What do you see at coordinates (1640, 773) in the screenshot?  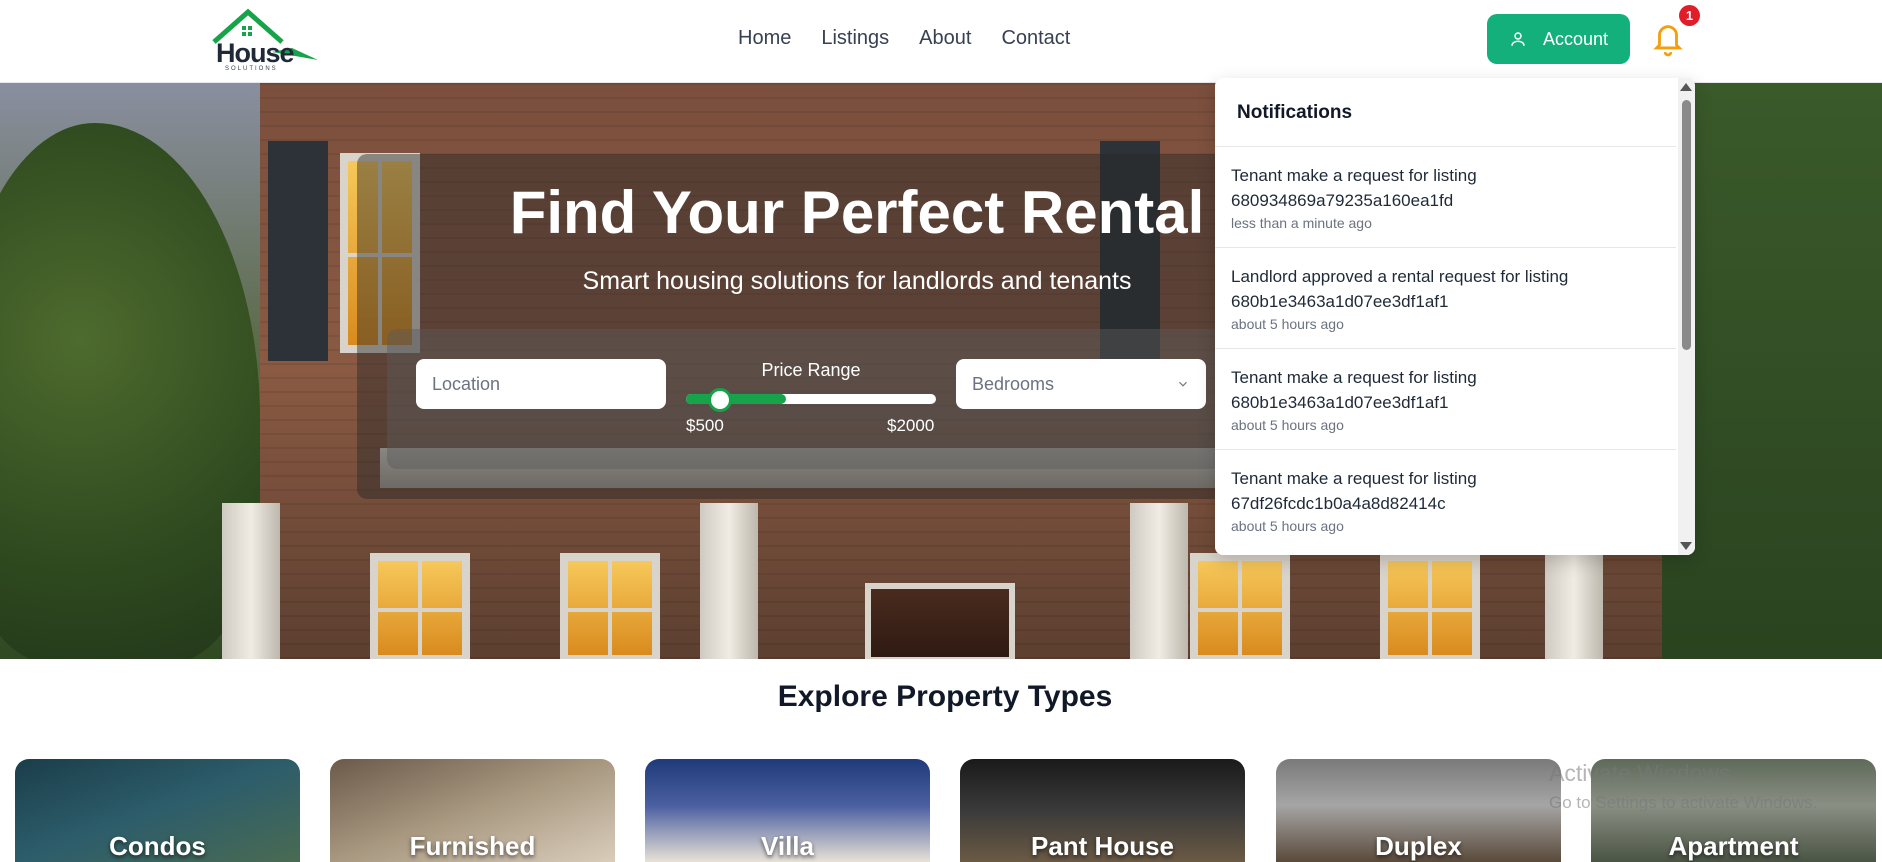 I see `windows-activation-watermark: Activate Windows` at bounding box center [1640, 773].